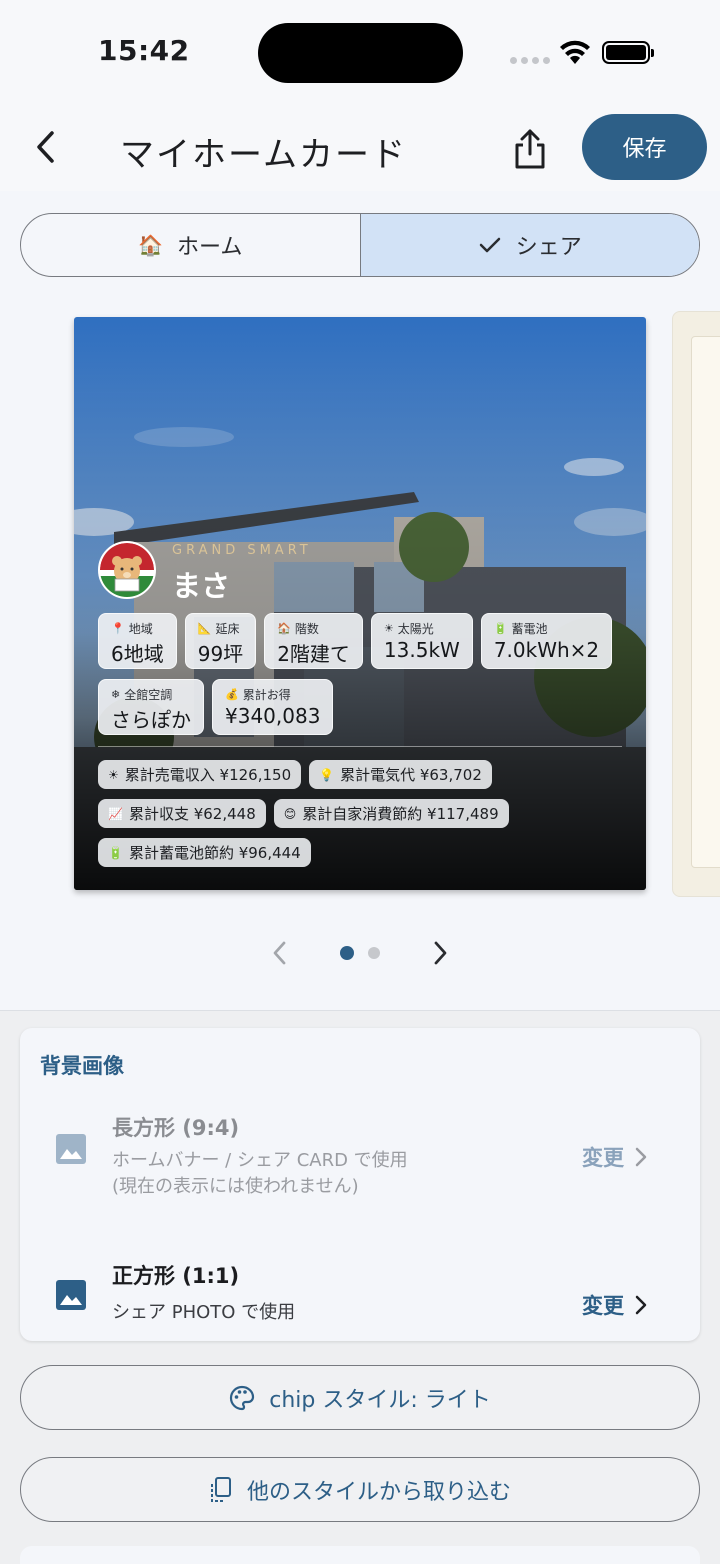 Image resolution: width=720 pixels, height=1564 pixels. Describe the element at coordinates (148, 695) in the screenshot. I see `stat-label: 全館空調` at that location.